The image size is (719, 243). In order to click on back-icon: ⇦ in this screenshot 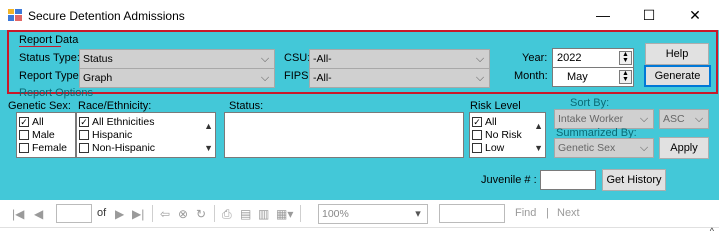, I will do `click(165, 214)`.